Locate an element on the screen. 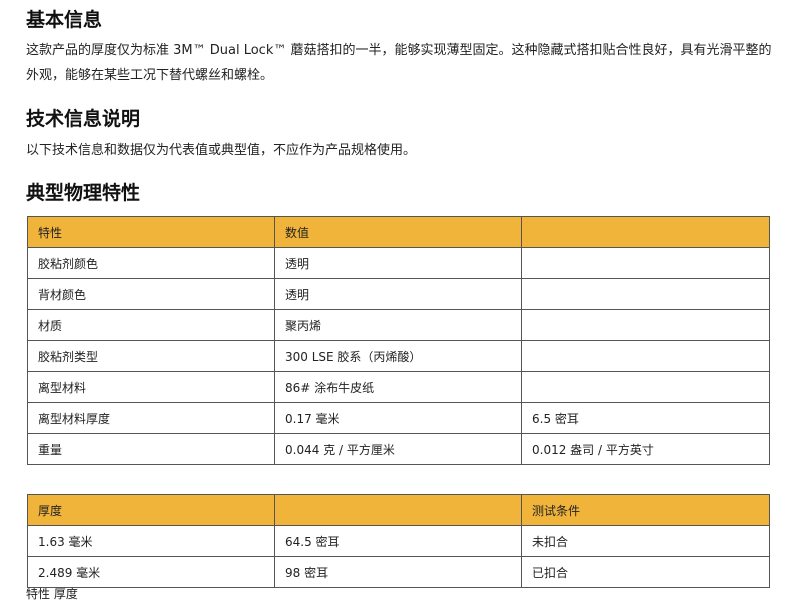  table-cell: 2.489 毫米 is located at coordinates (151, 572).